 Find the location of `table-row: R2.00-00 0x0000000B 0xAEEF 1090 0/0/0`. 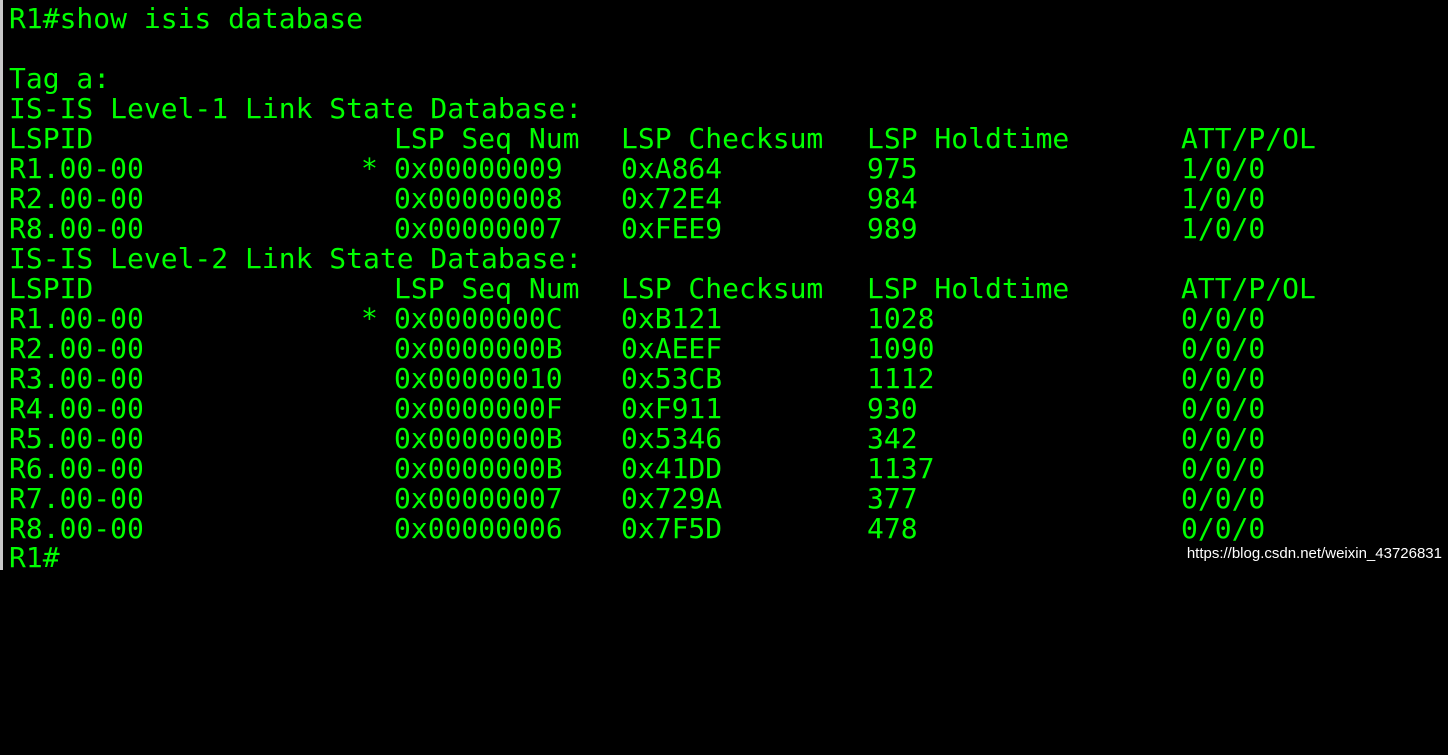

table-row: R2.00-00 0x0000000B 0xAEEF 1090 0/0/0 is located at coordinates (637, 349).